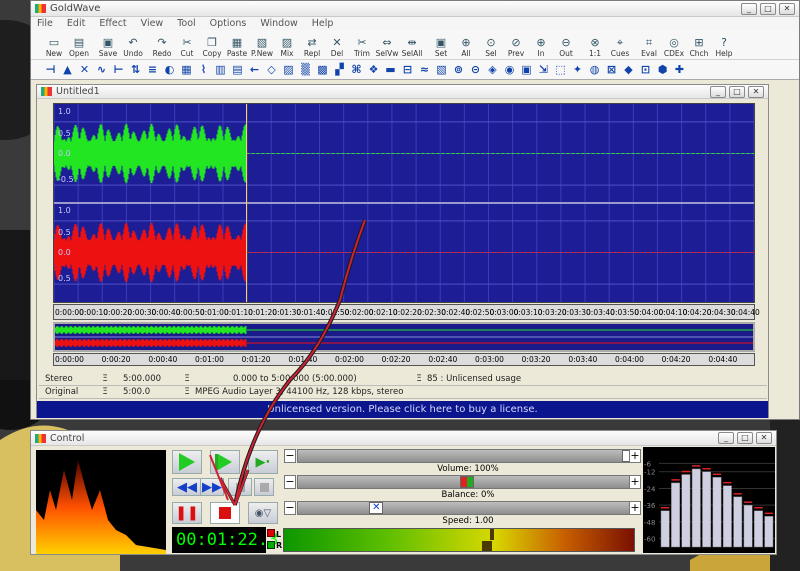 The image size is (800, 571). What do you see at coordinates (240, 487) in the screenshot?
I see `record-mode-button` at bounding box center [240, 487].